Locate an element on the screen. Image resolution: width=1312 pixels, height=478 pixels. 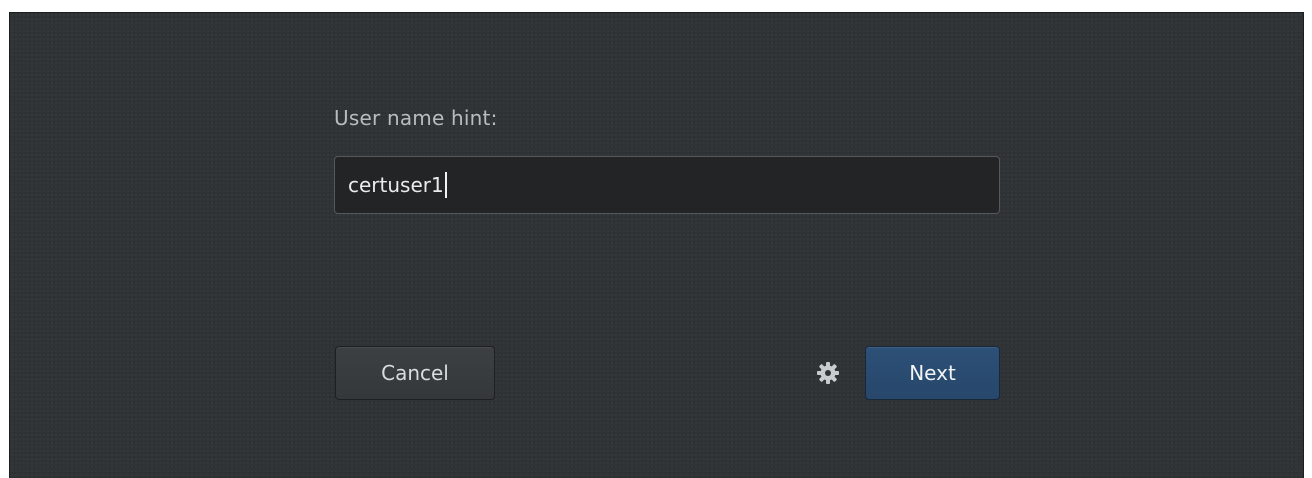
text-cursor is located at coordinates (445, 185).